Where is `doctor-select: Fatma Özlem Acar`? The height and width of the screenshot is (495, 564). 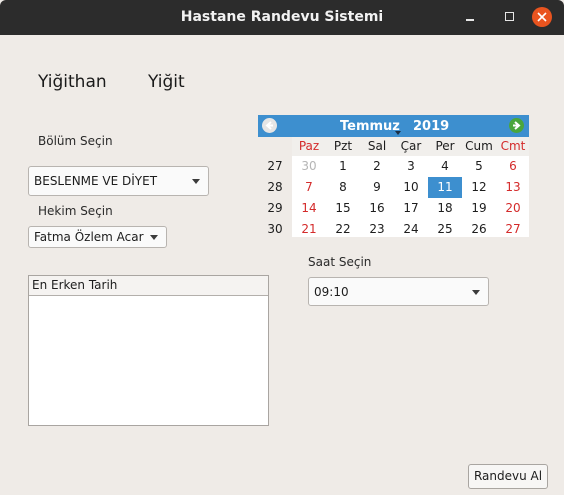 doctor-select: Fatma Özlem Acar is located at coordinates (97, 237).